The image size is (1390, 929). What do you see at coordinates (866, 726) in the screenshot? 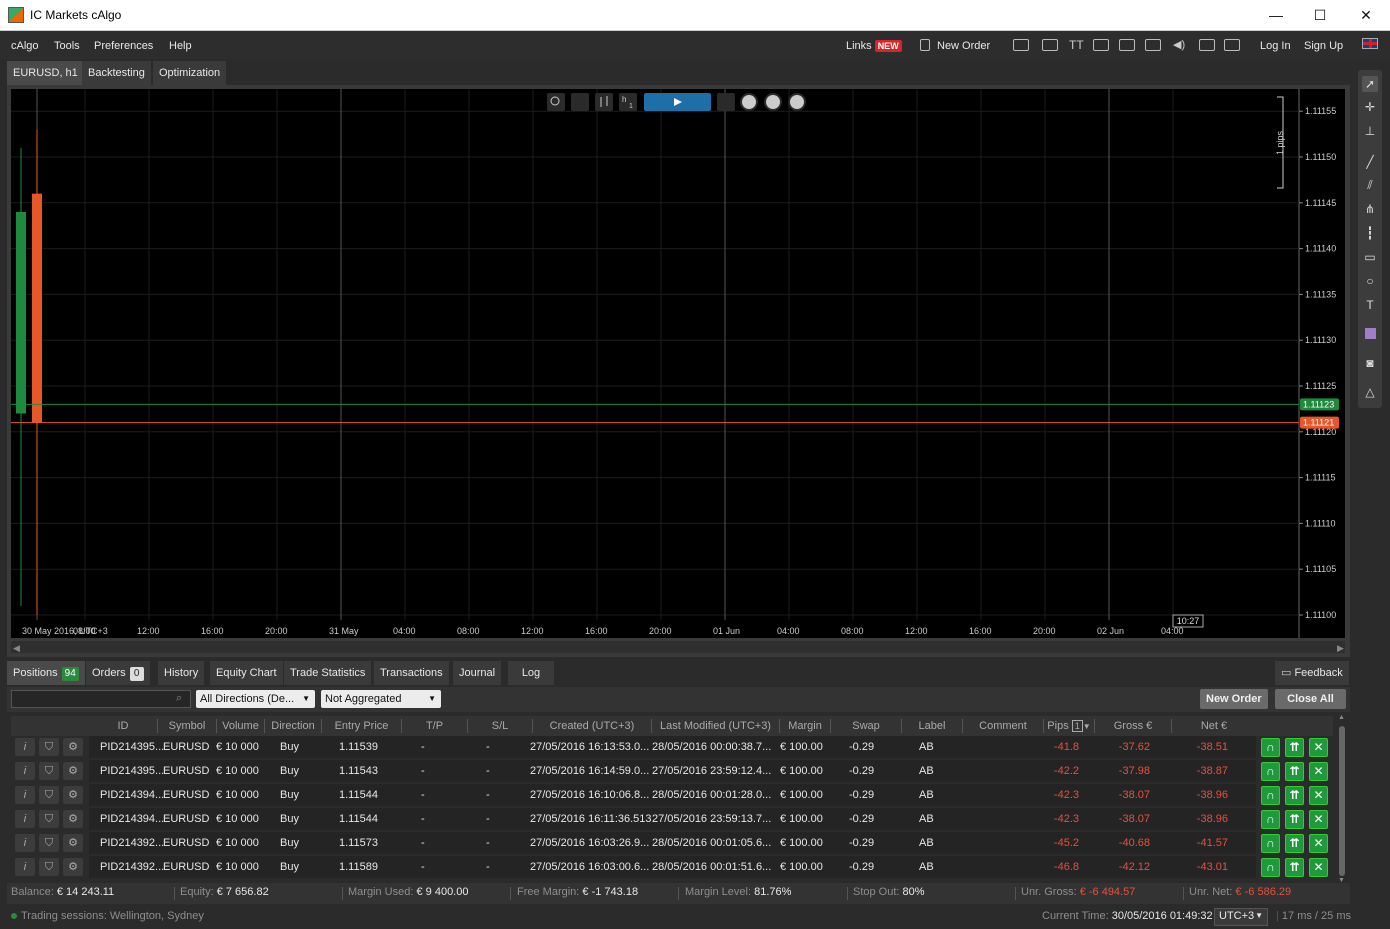
I see `col-swap: Swap` at bounding box center [866, 726].